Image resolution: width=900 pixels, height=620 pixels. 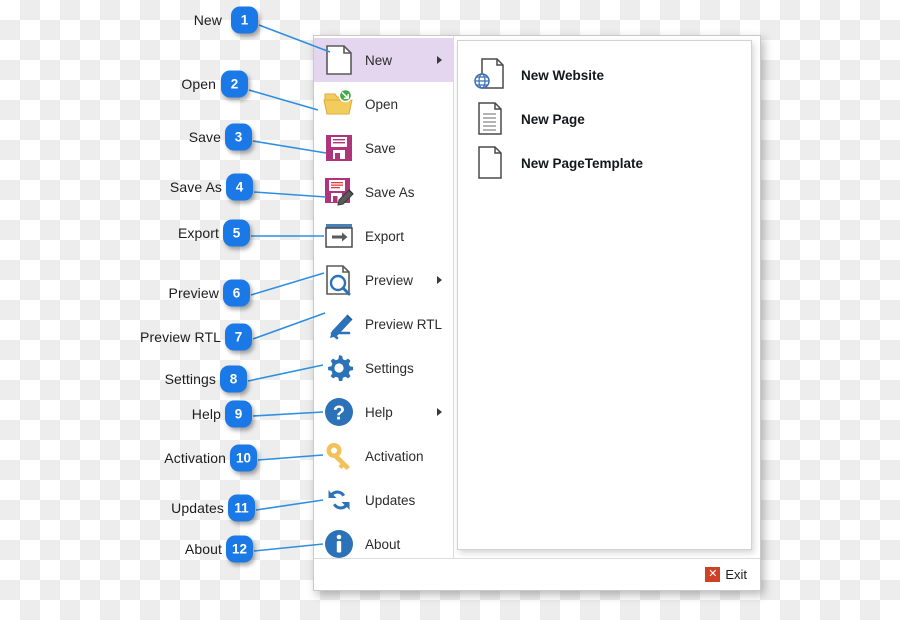 I want to click on callout-badge: 2, so click(x=234, y=84).